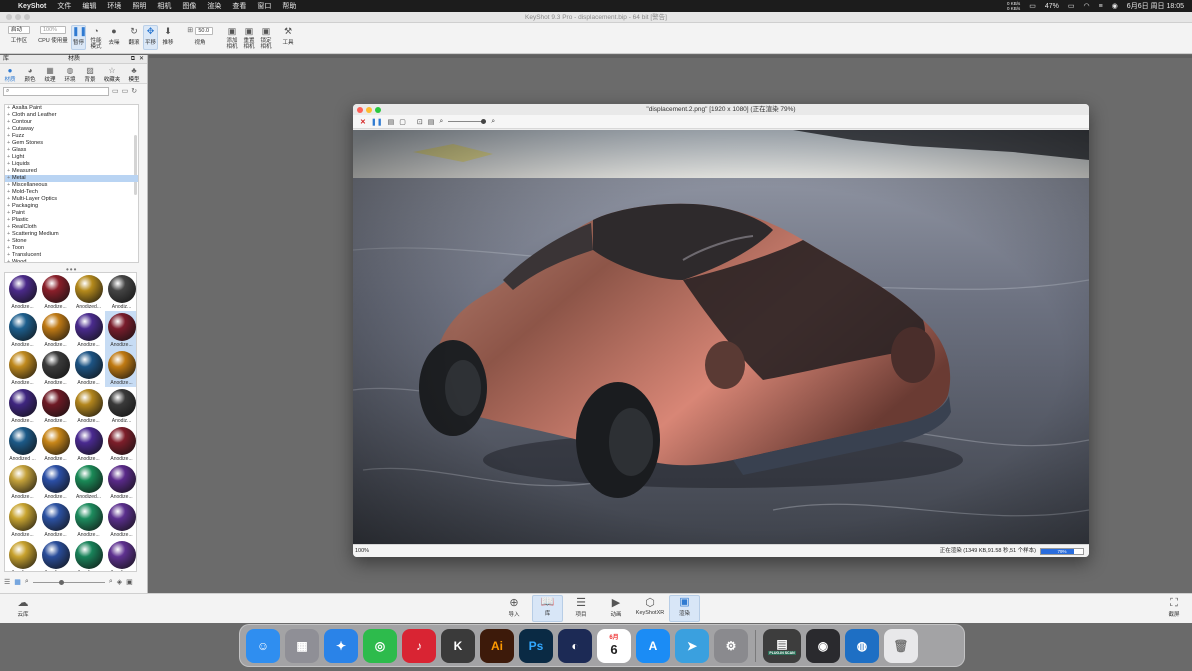  What do you see at coordinates (71, 178) in the screenshot?
I see `tree-item: + Metal` at bounding box center [71, 178].